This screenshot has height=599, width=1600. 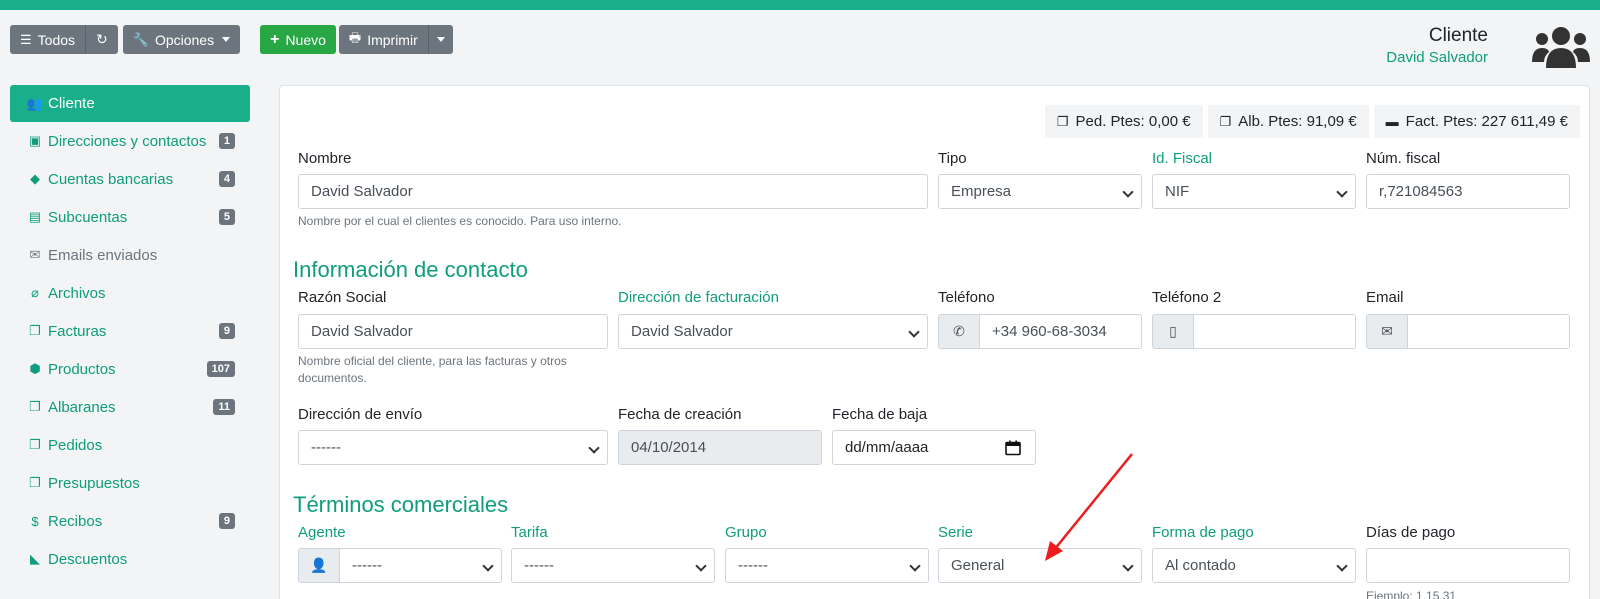 I want to click on forma-pago-select: Al contado, so click(x=1254, y=565).